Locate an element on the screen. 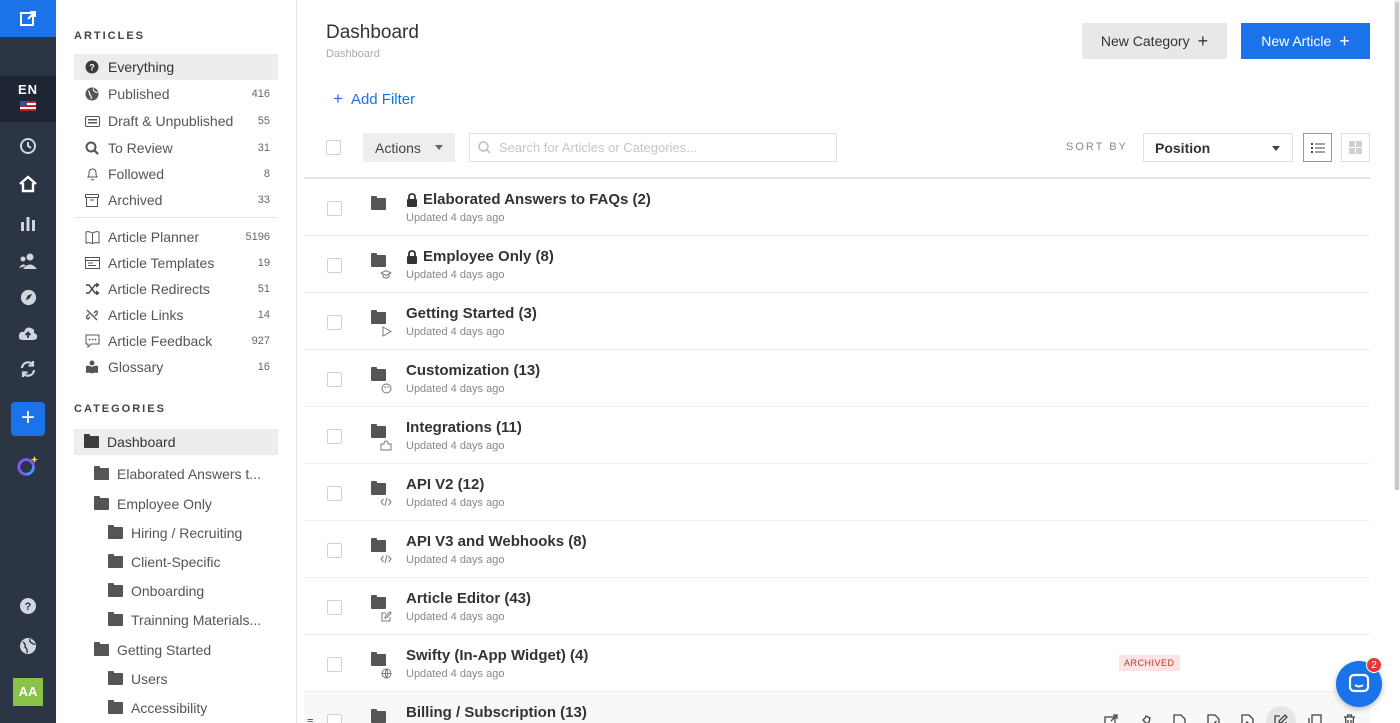  sidebar-item-followed: Followed 8 is located at coordinates (176, 174).